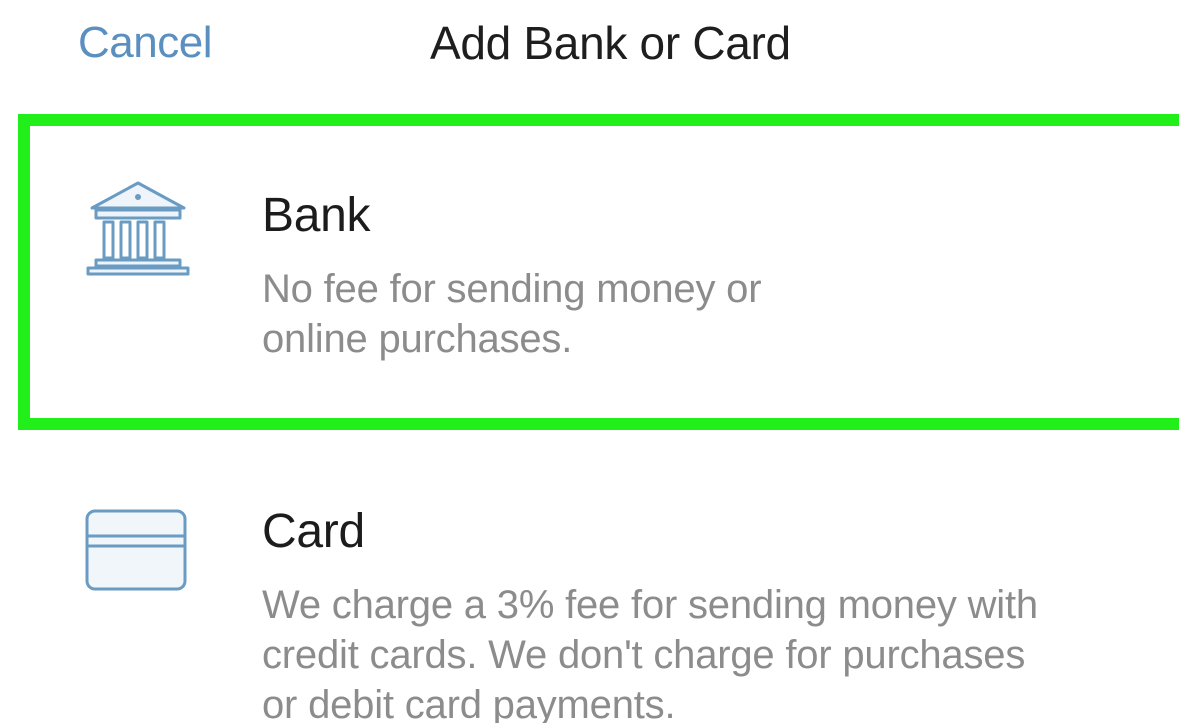  I want to click on card-option-title: Card, so click(313, 531).